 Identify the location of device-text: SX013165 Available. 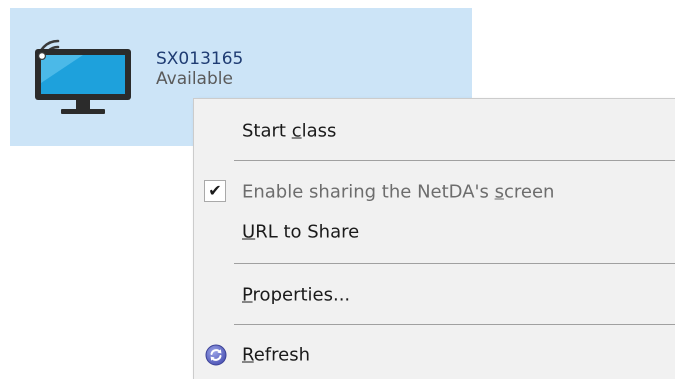
(199, 69).